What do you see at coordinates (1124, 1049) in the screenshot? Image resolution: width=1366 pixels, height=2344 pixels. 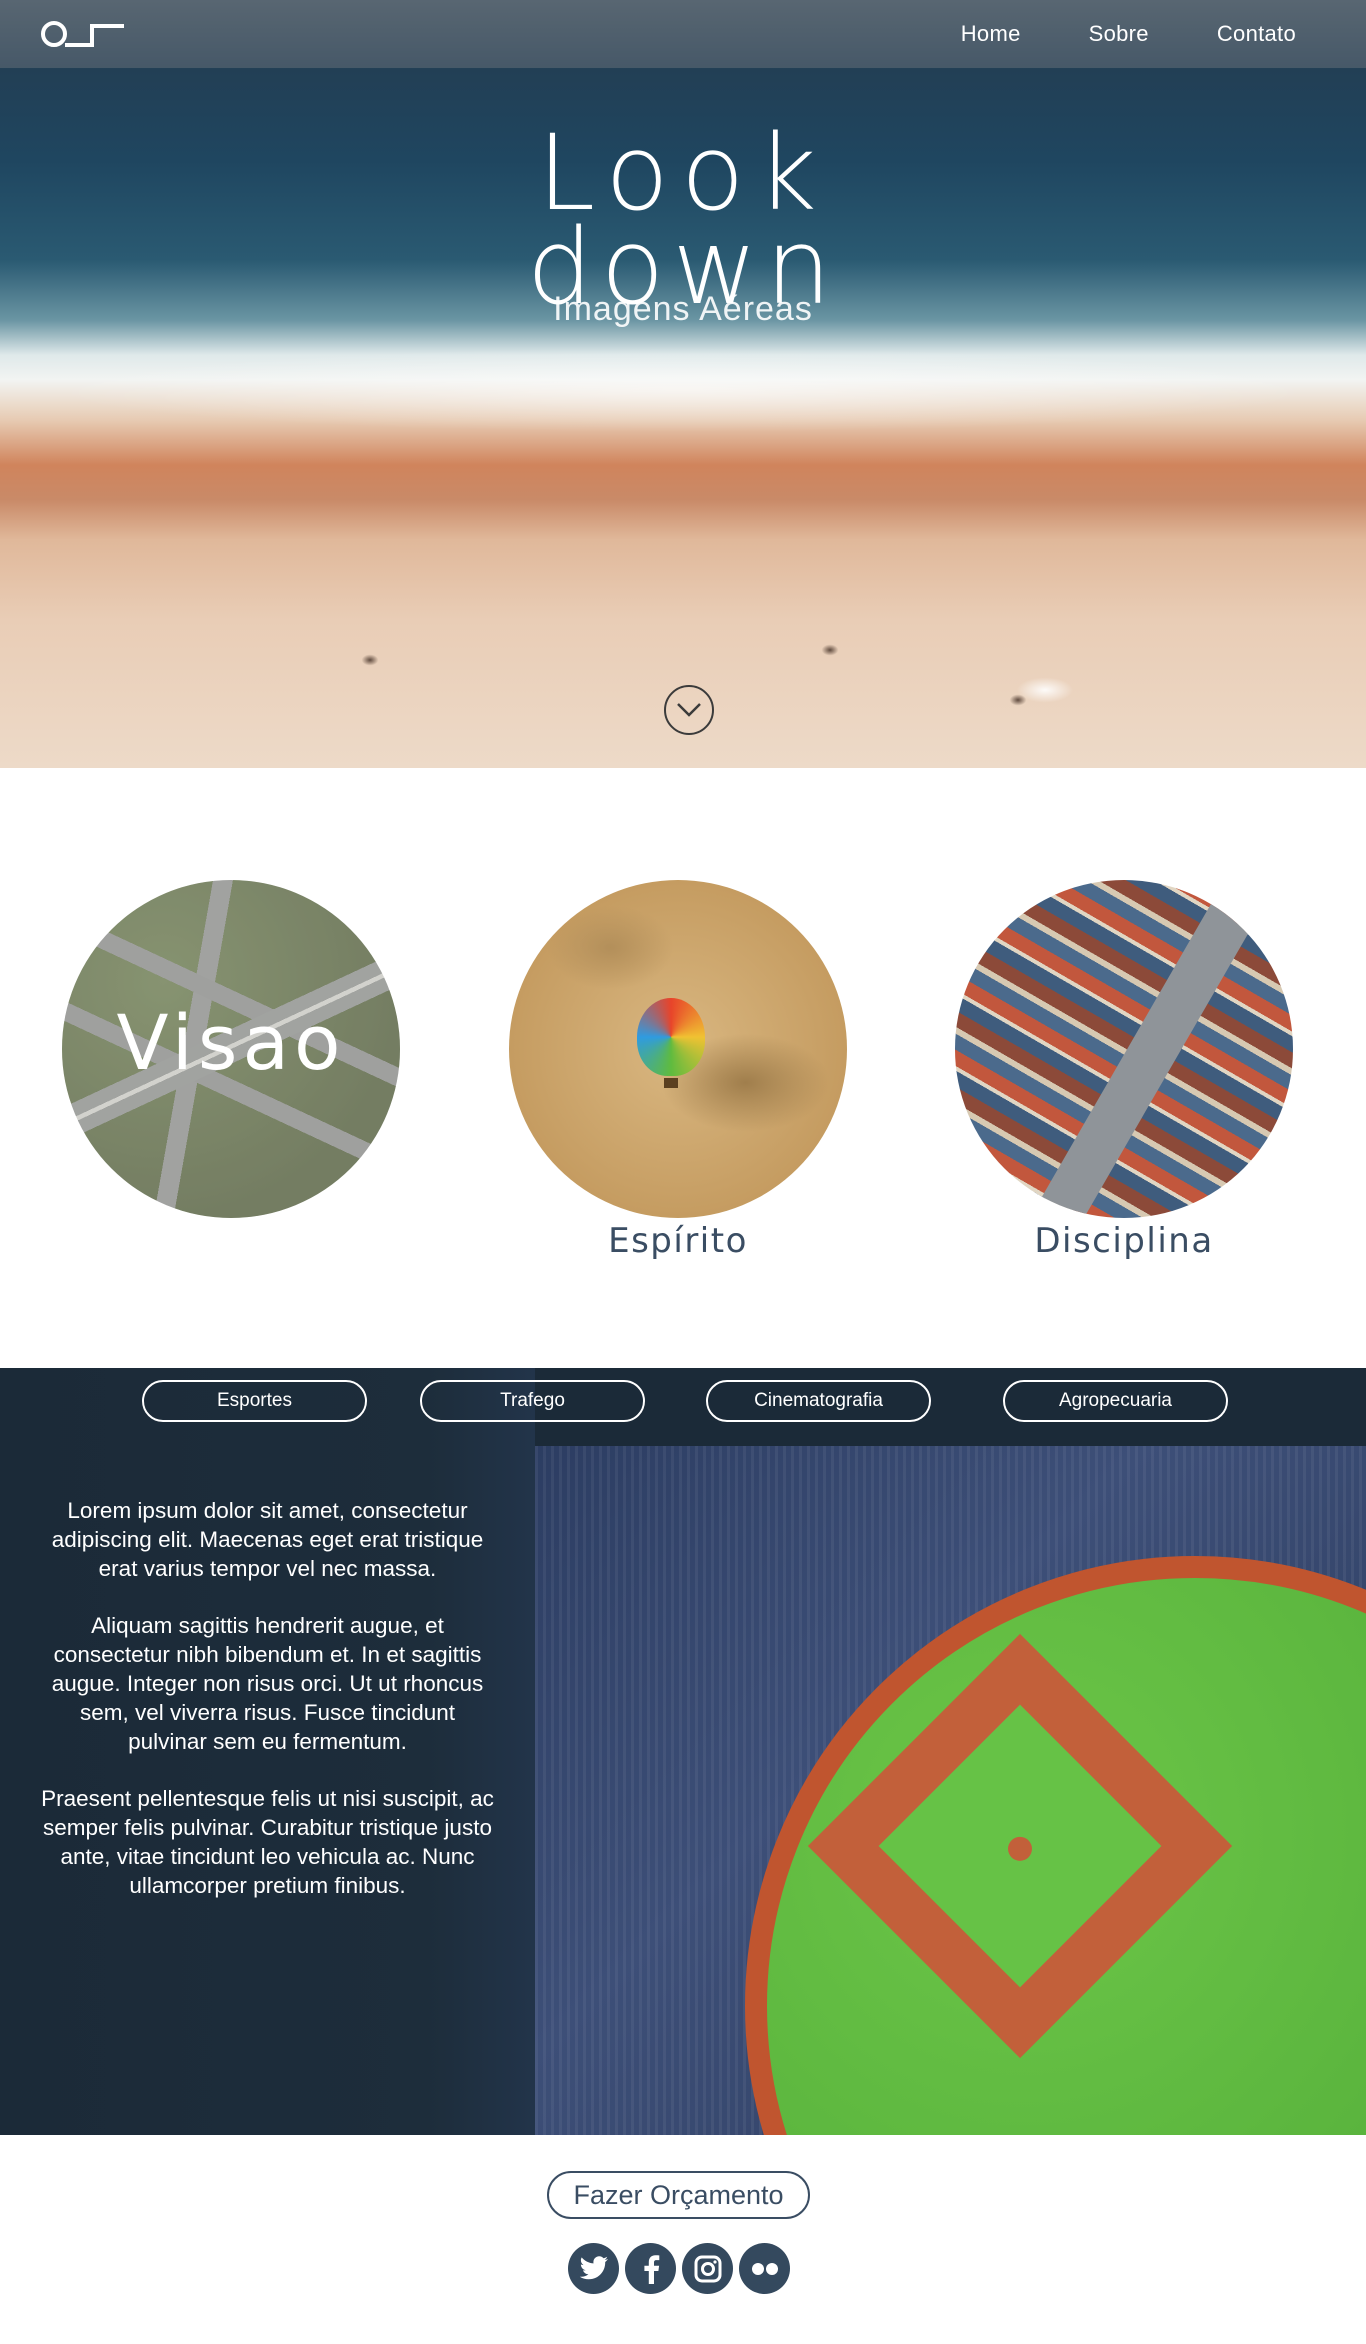 I see `feature-circle-disciplina` at bounding box center [1124, 1049].